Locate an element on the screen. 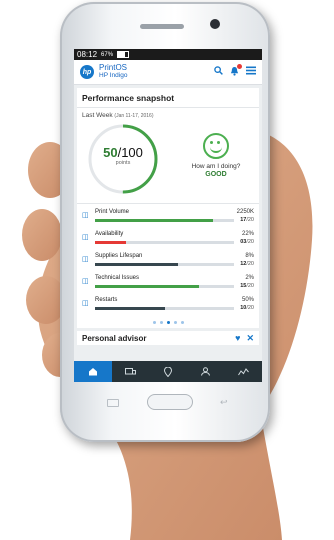  app-bar: hp PrintOS HP Indigo is located at coordinates (168, 72).